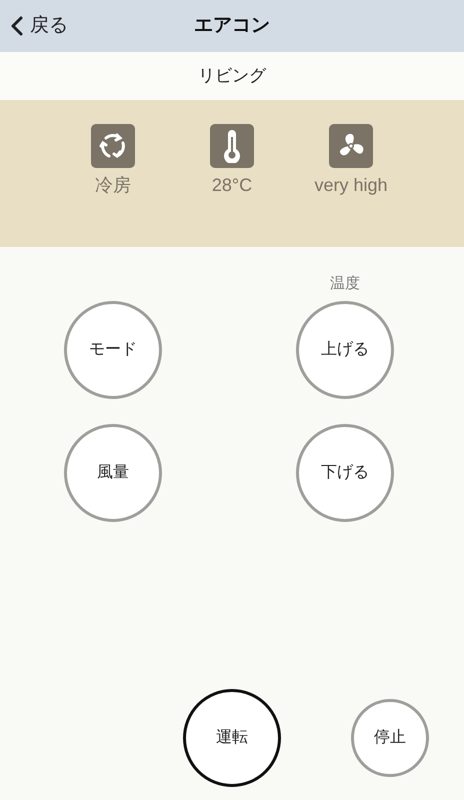 The height and width of the screenshot is (800, 464). Describe the element at coordinates (113, 146) in the screenshot. I see `cycle-arrows-icon` at that location.